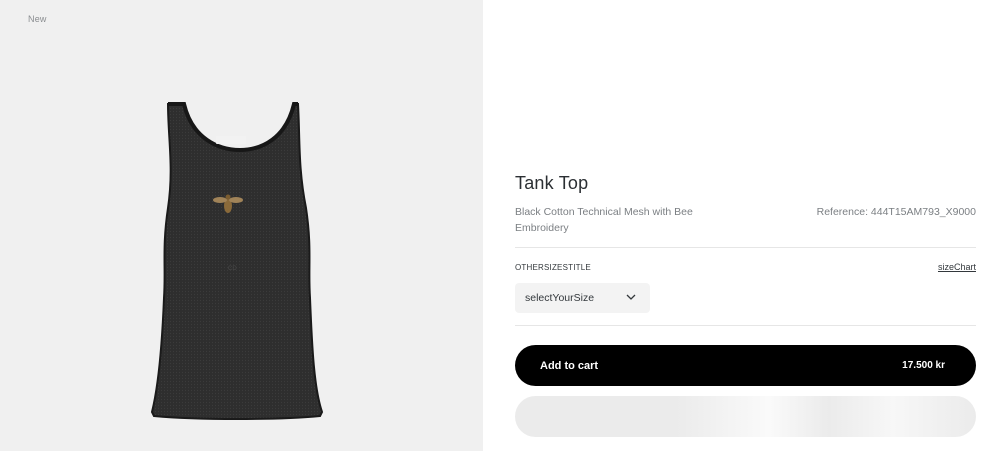 The height and width of the screenshot is (451, 1000). What do you see at coordinates (560, 298) in the screenshot?
I see `size-select-value: selectYourSize` at bounding box center [560, 298].